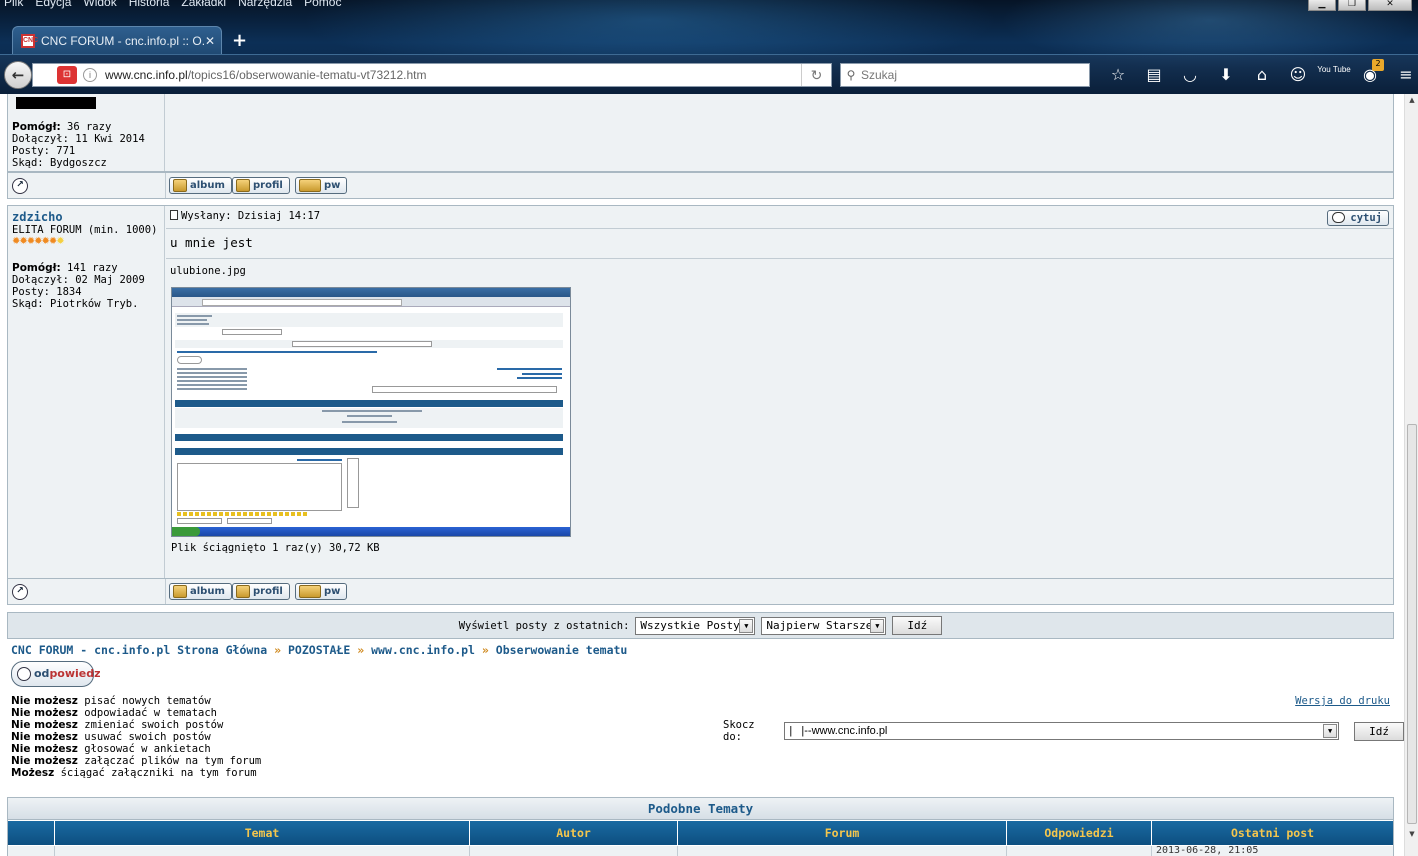 The width and height of the screenshot is (1418, 856). I want to click on youtube-icon: You Tube, so click(1334, 75).